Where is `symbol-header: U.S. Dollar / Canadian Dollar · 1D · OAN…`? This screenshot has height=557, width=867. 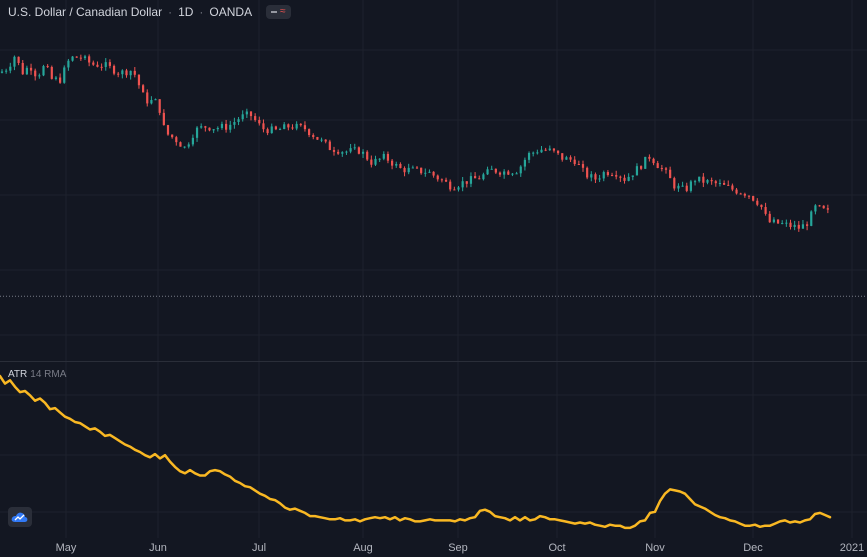 symbol-header: U.S. Dollar / Canadian Dollar · 1D · OAN… is located at coordinates (149, 12).